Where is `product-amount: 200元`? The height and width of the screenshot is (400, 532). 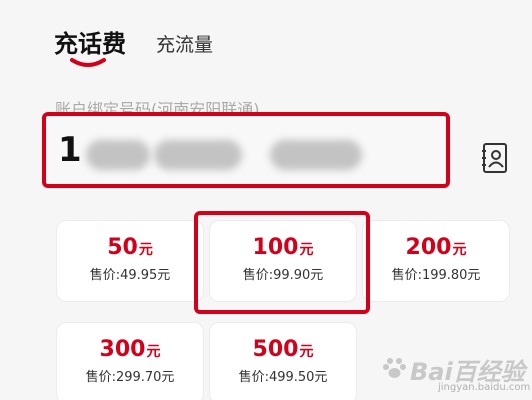
product-amount: 200元 is located at coordinates (436, 247).